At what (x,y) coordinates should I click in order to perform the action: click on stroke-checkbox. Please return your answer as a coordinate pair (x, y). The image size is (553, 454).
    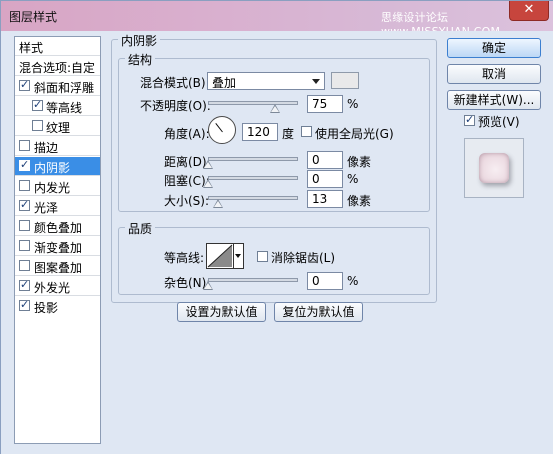
    Looking at the image, I should click on (24, 145).